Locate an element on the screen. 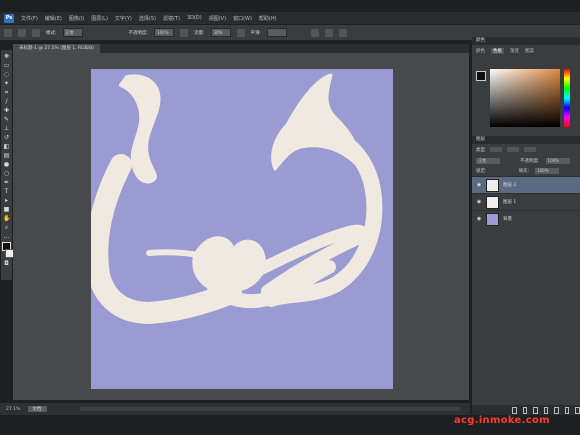 The image size is (580, 435). filter-type-icon is located at coordinates (530, 149).